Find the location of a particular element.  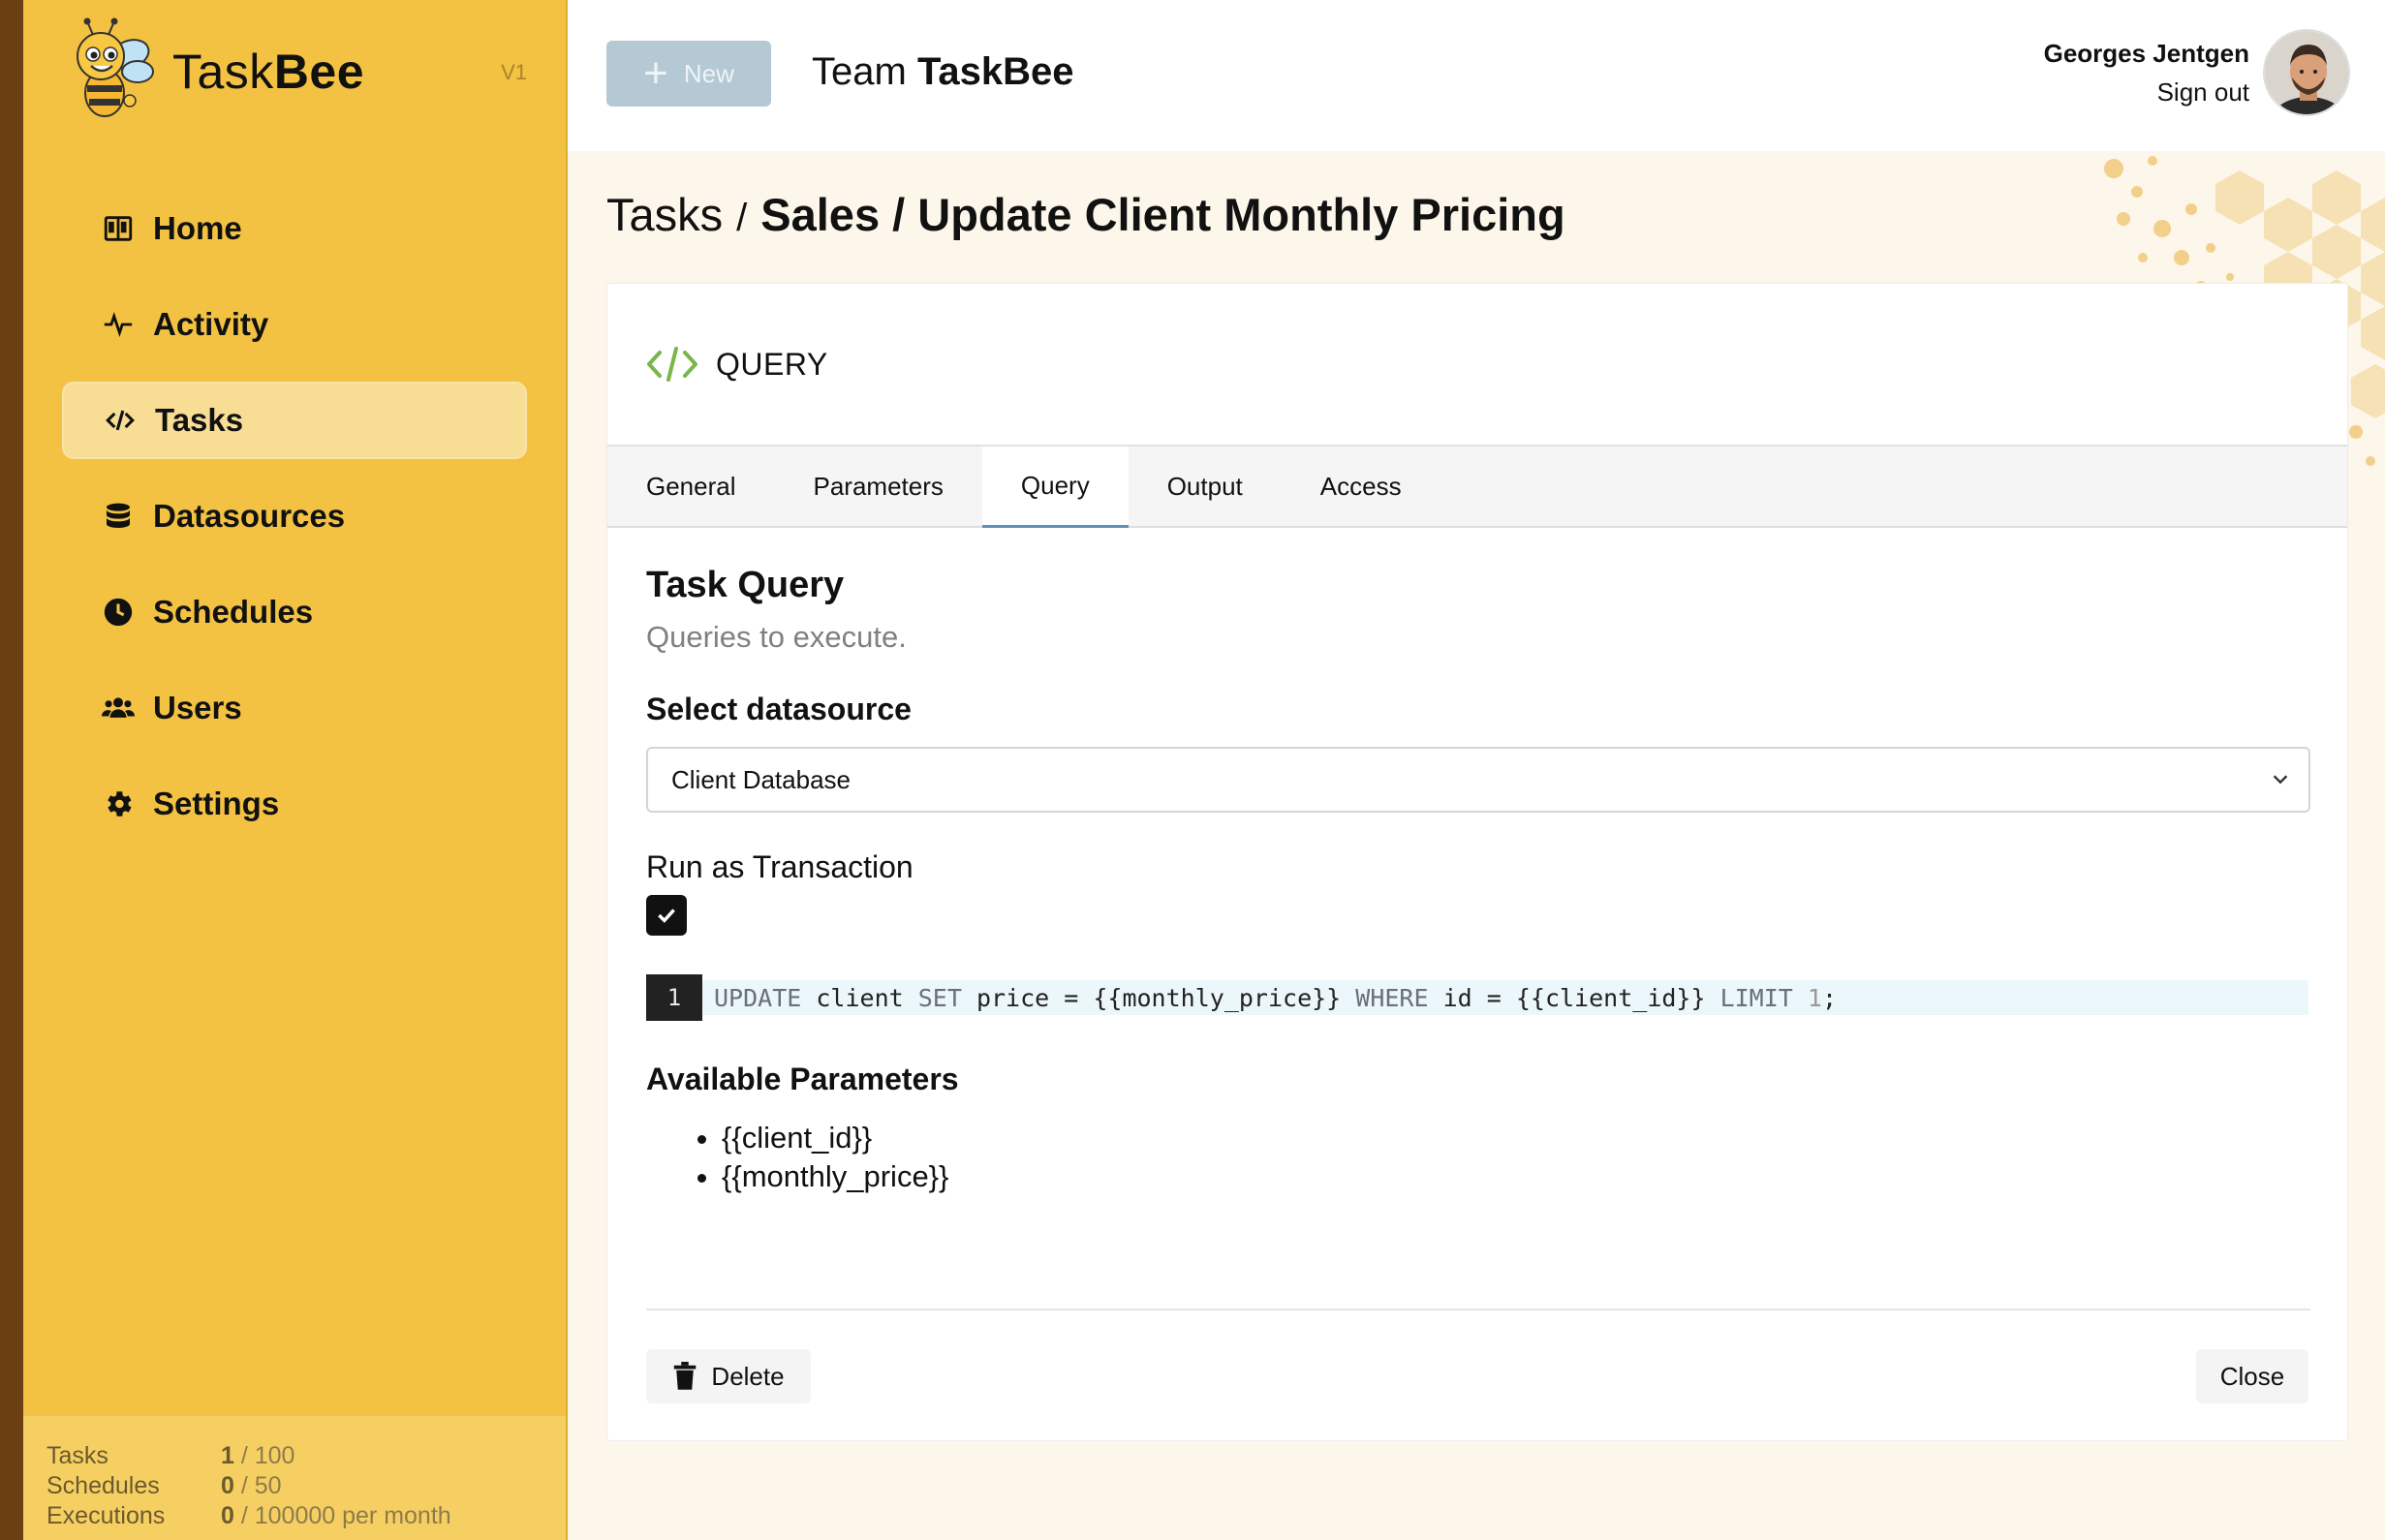

tab-output: Output is located at coordinates (1205, 486).